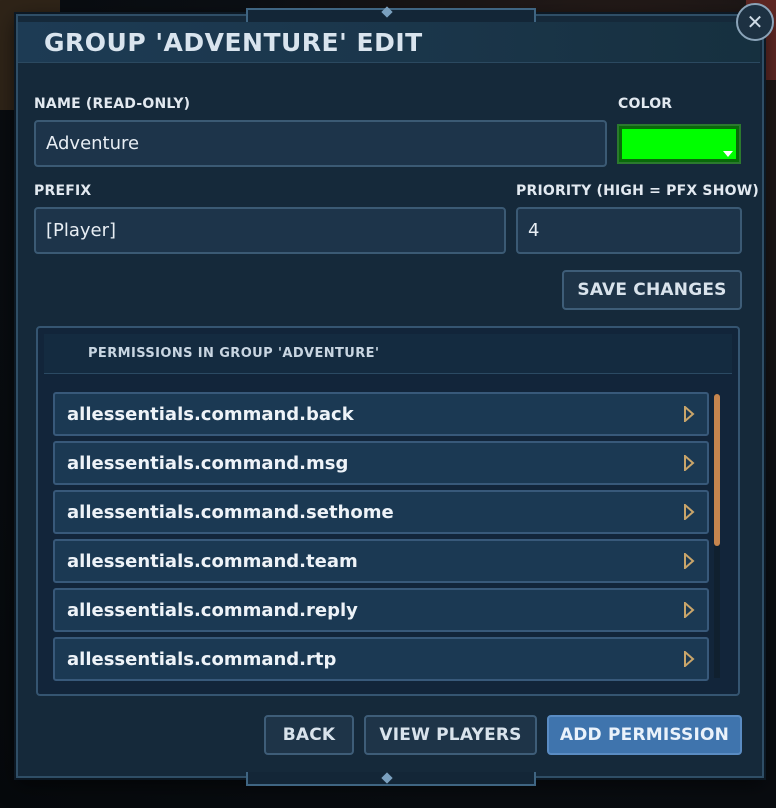 The height and width of the screenshot is (808, 776). What do you see at coordinates (381, 463) in the screenshot?
I see `list-item: allessentials.command.msg` at bounding box center [381, 463].